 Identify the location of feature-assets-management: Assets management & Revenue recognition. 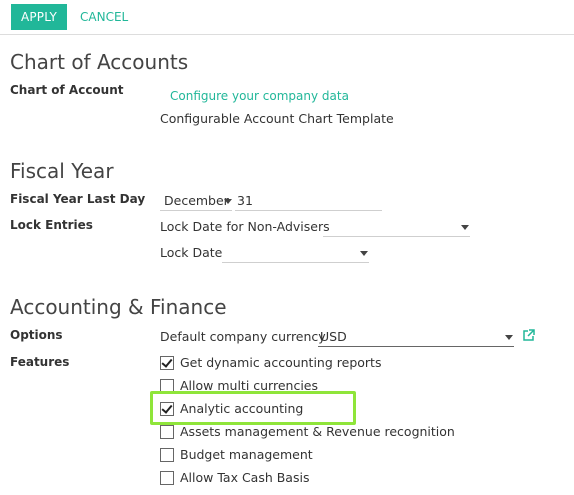
(340, 432).